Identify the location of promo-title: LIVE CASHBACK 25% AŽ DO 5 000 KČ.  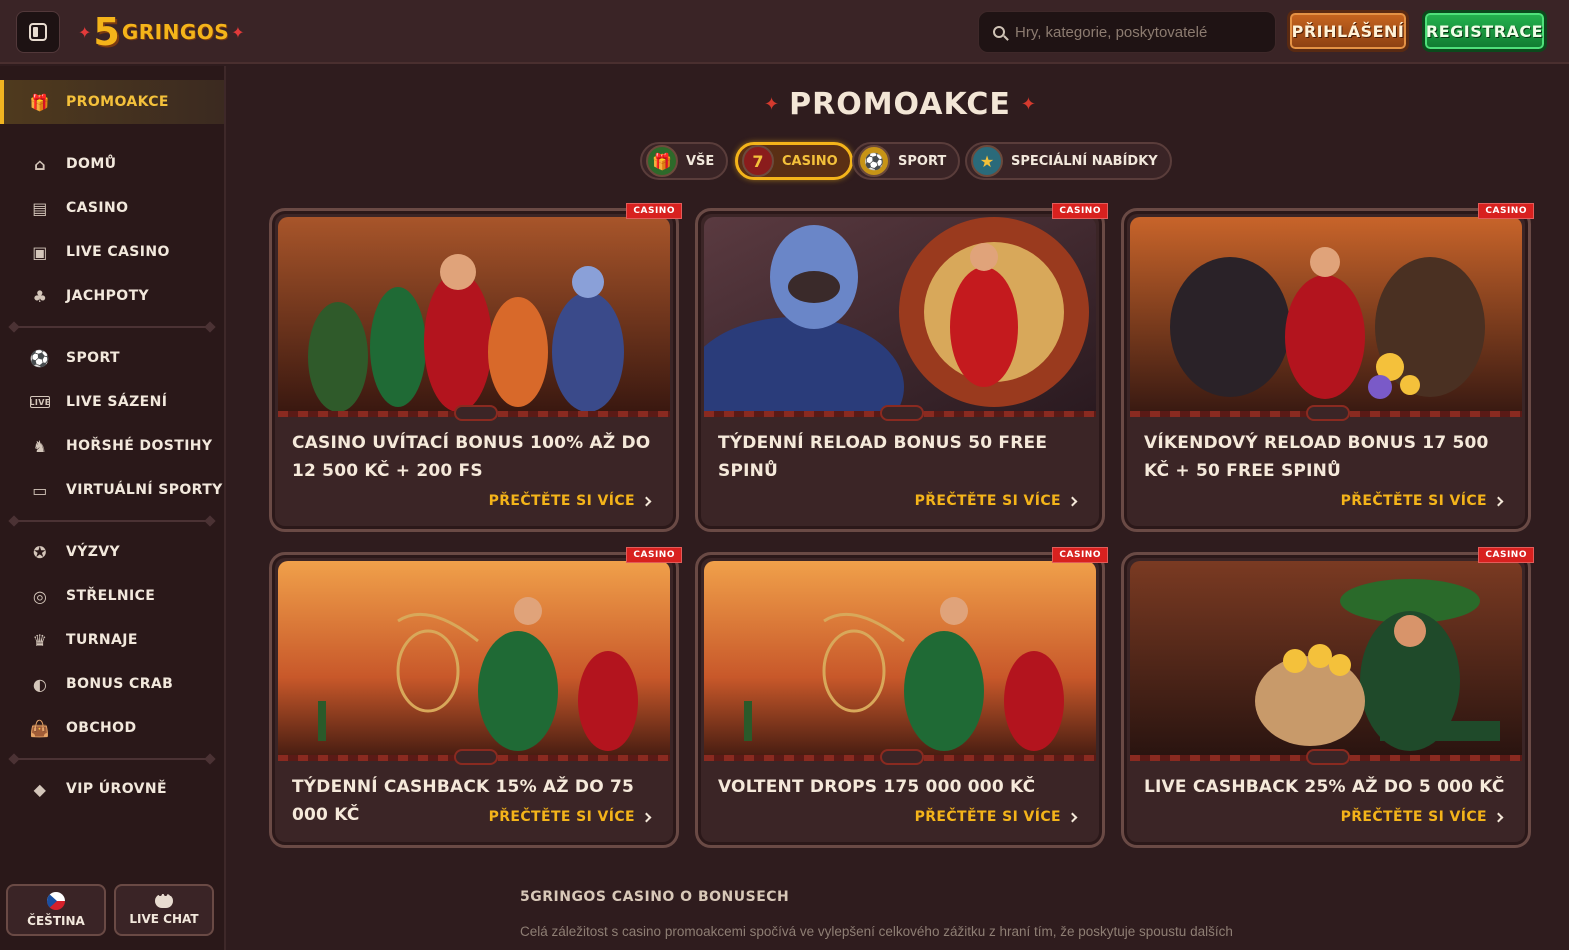
(1324, 787).